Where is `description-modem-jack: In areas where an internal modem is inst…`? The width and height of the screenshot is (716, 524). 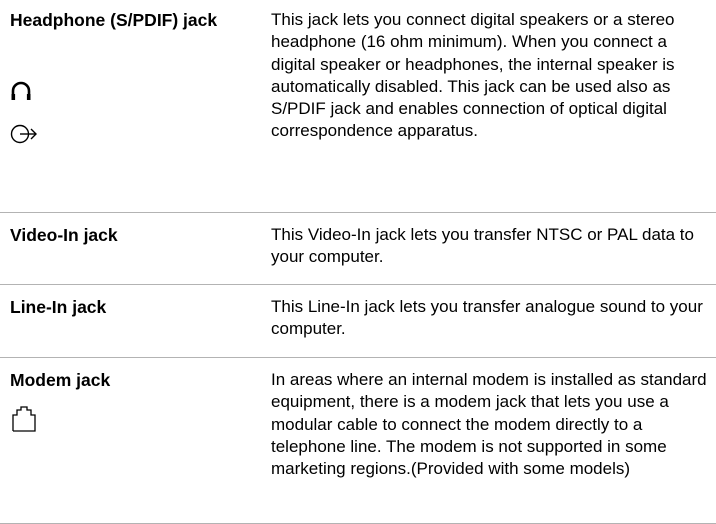
description-modem-jack: In areas where an internal modem is inst… is located at coordinates (489, 424).